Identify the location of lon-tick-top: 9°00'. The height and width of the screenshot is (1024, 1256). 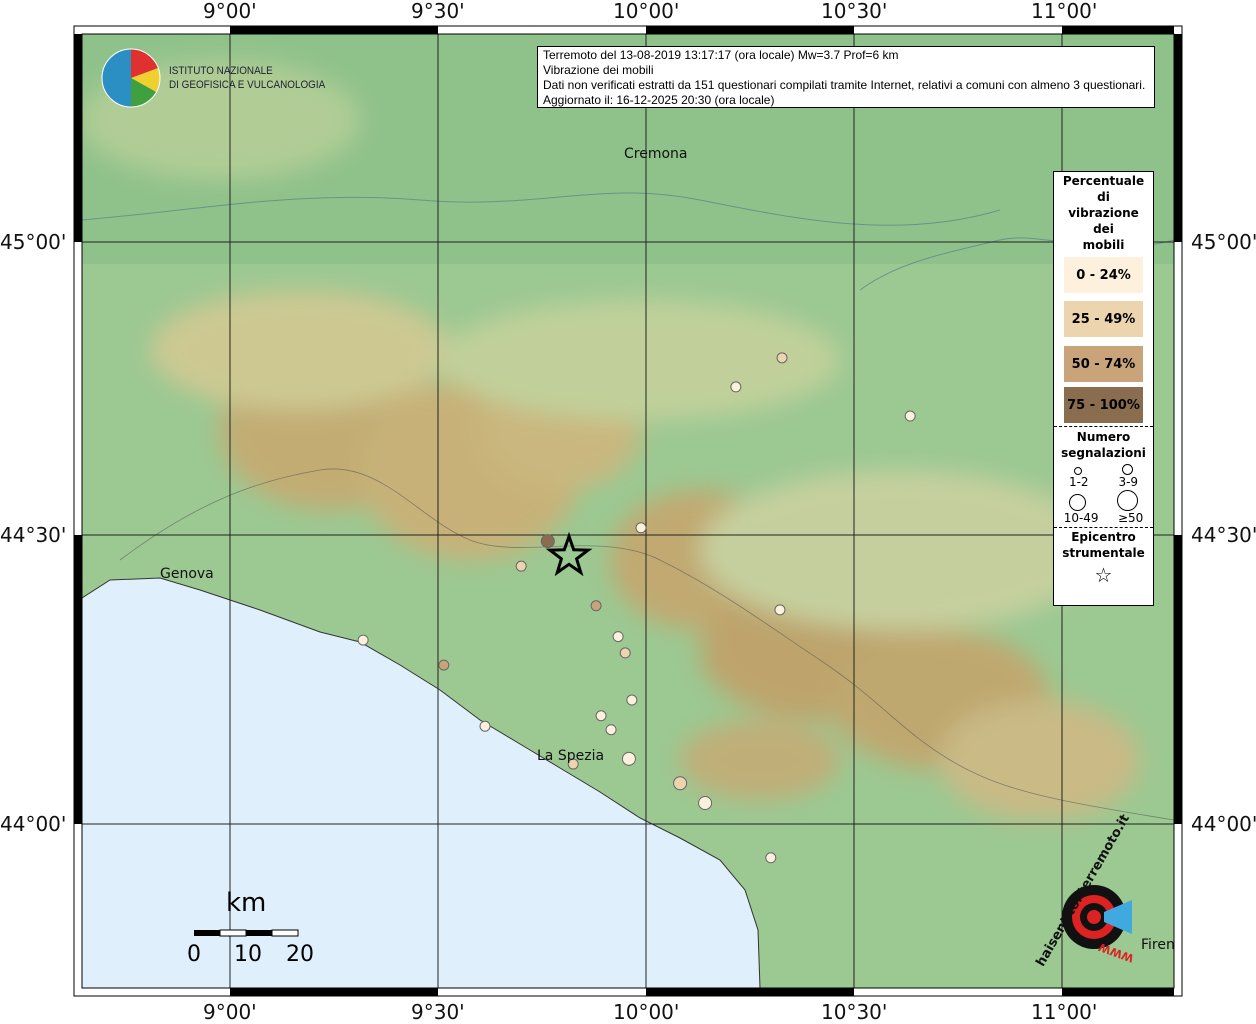
(230, 11).